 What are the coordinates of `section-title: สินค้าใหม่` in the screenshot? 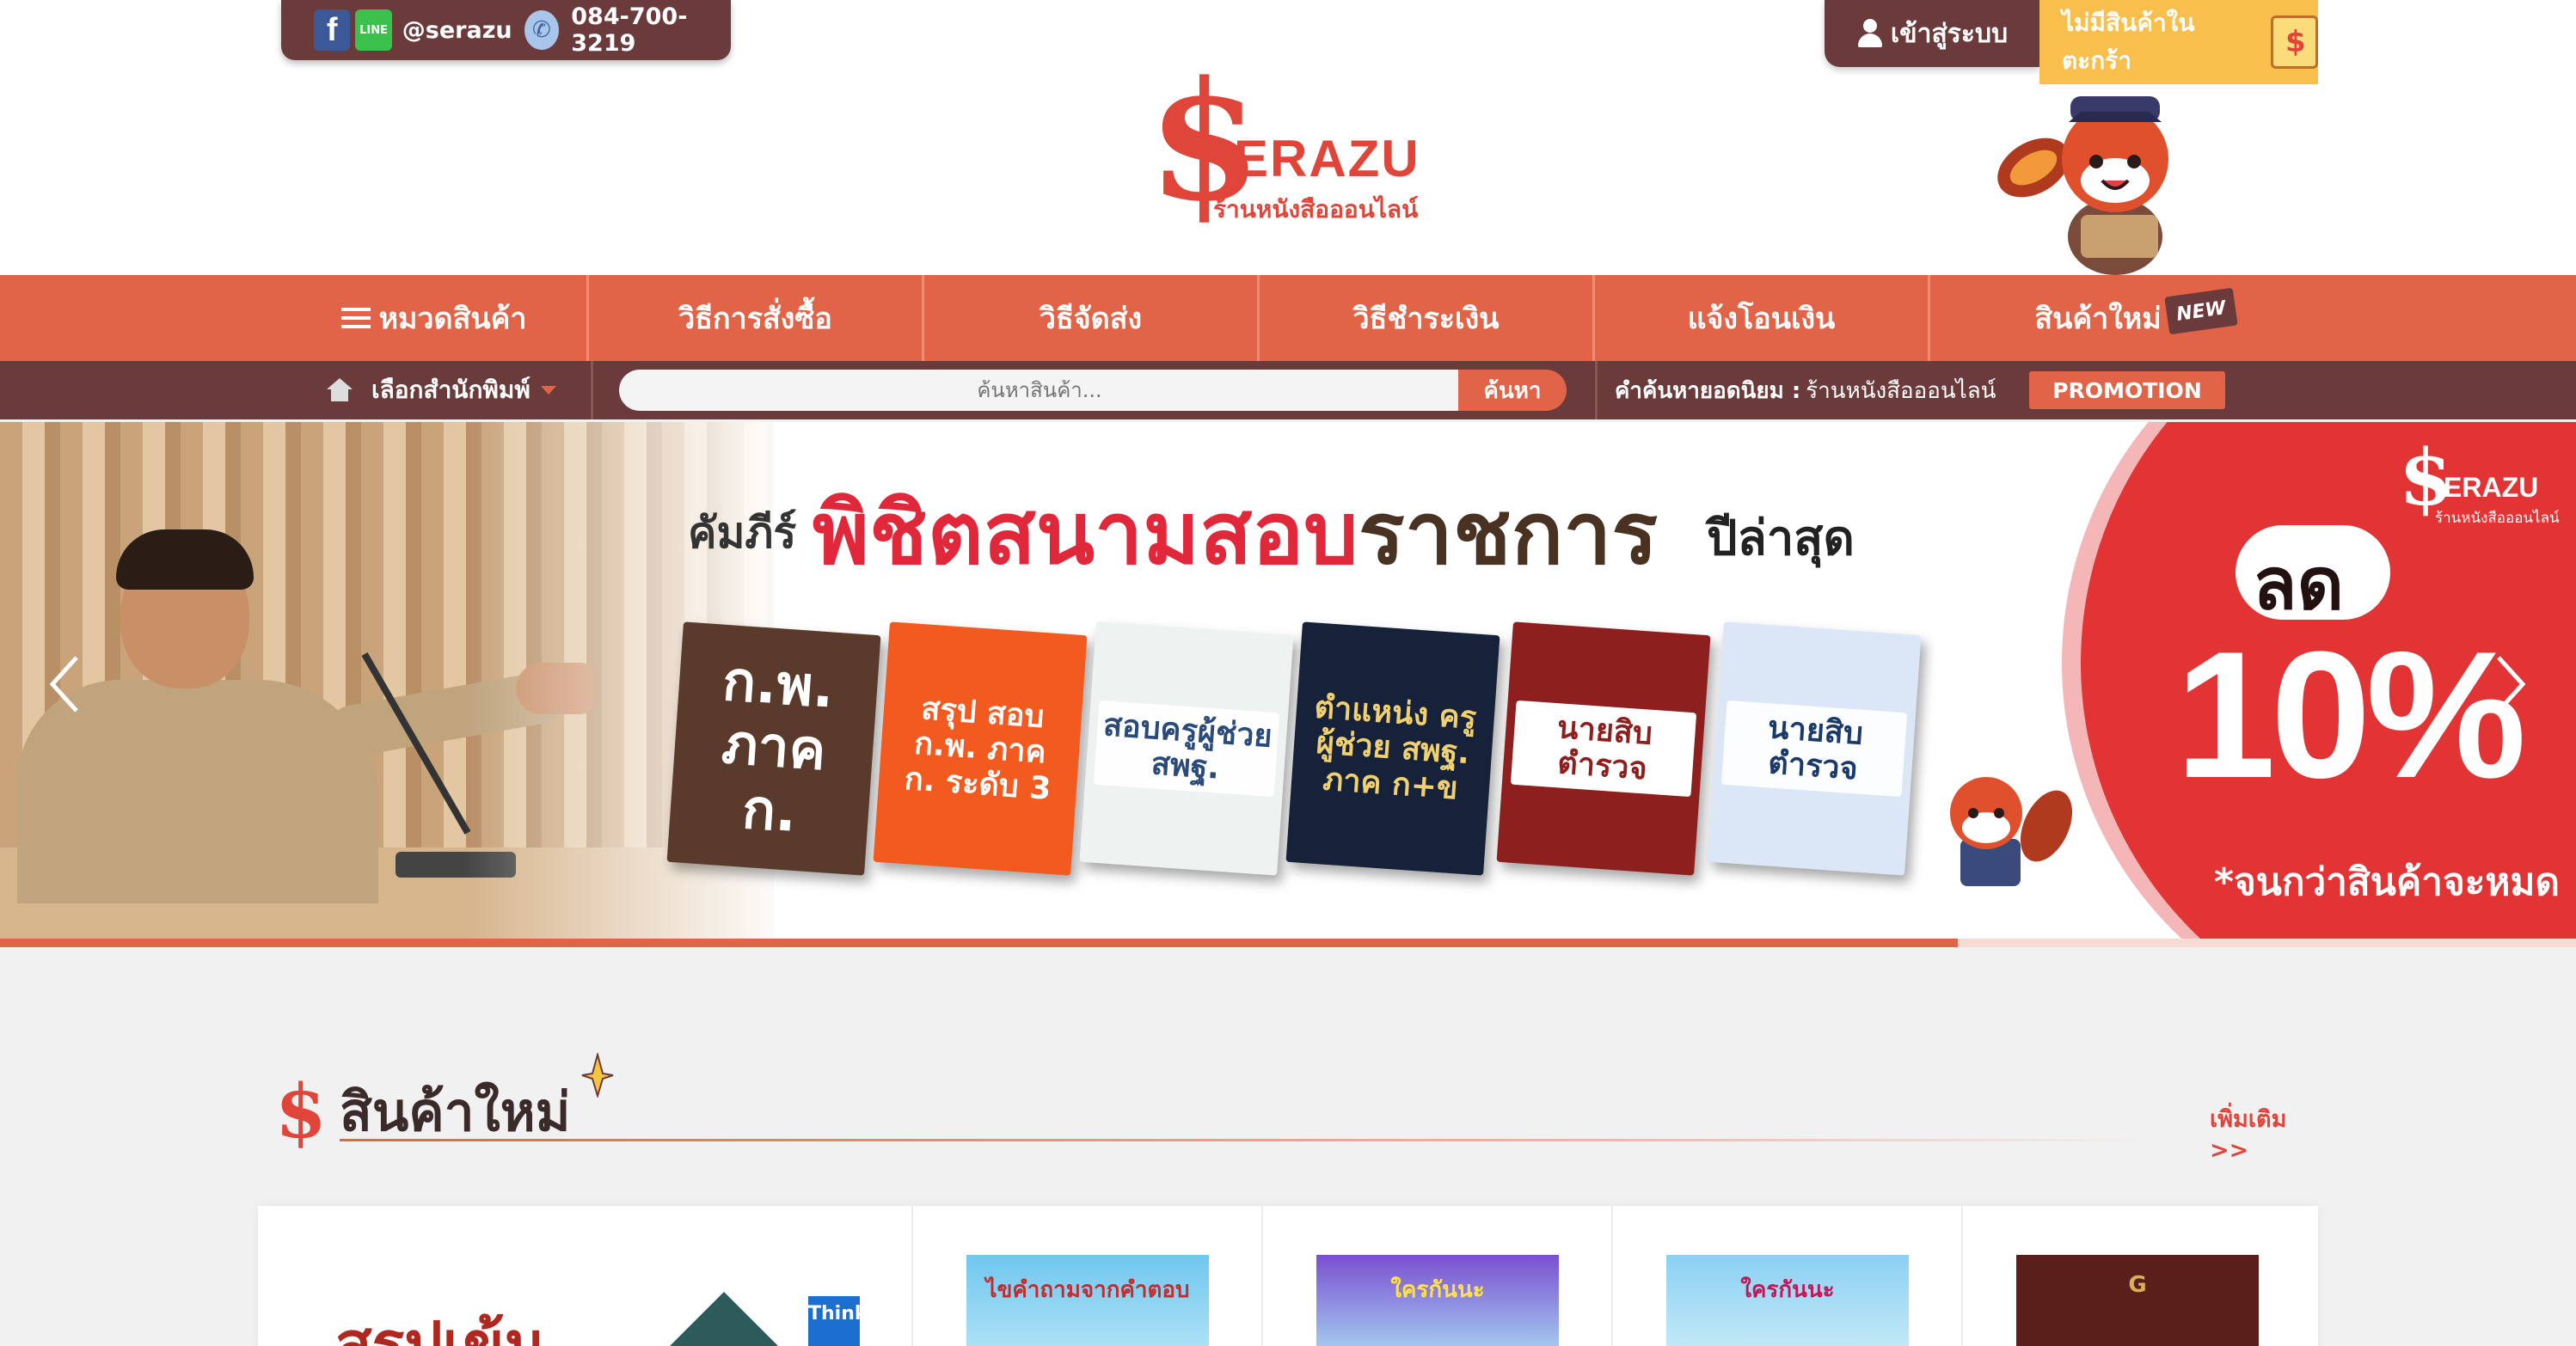 It's located at (455, 1111).